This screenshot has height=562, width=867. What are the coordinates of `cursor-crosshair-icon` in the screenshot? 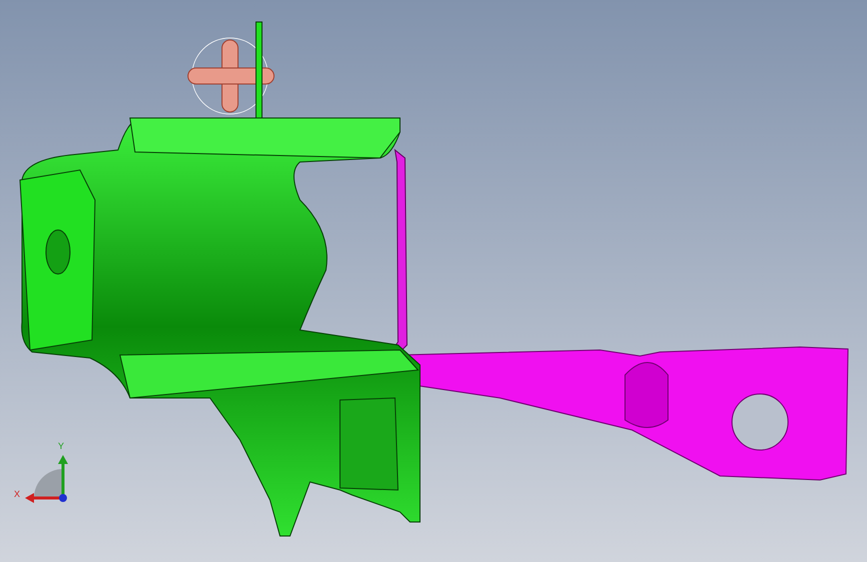 It's located at (231, 70).